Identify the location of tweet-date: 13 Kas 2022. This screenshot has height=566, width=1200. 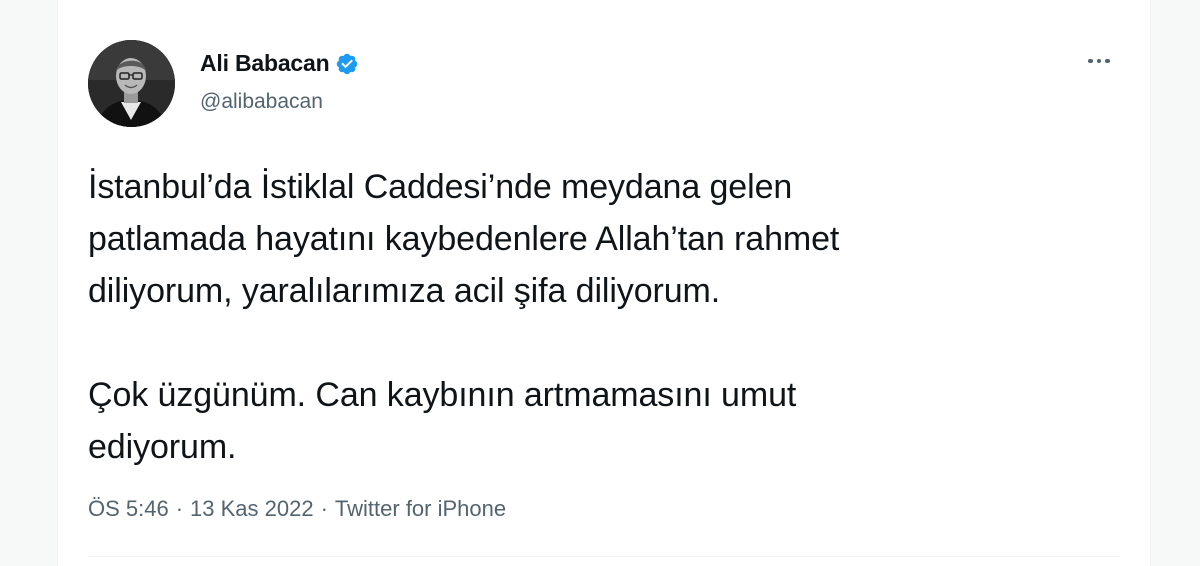
(252, 509).